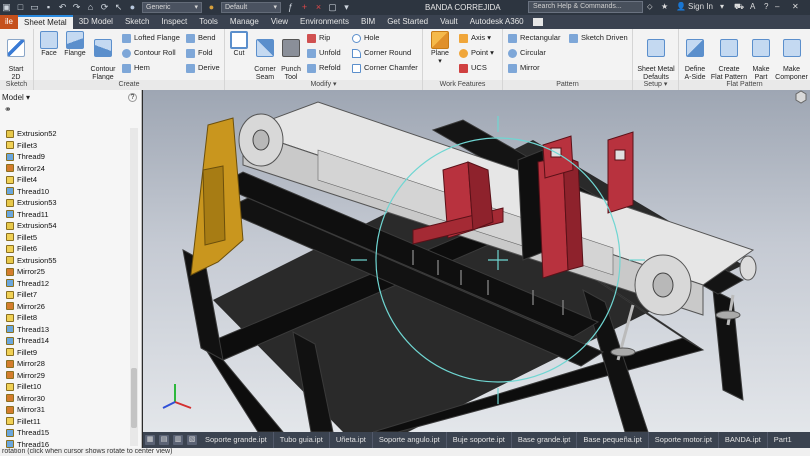 The image size is (810, 456). I want to click on doc-tab-part1: Part1, so click(783, 440).